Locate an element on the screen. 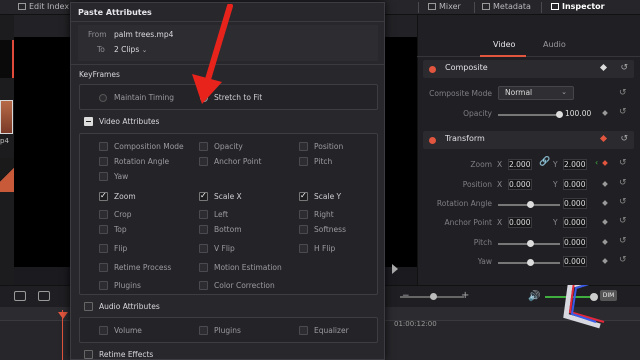 This screenshot has height=360, width=640. speaker-icon: 🔊 is located at coordinates (534, 296).